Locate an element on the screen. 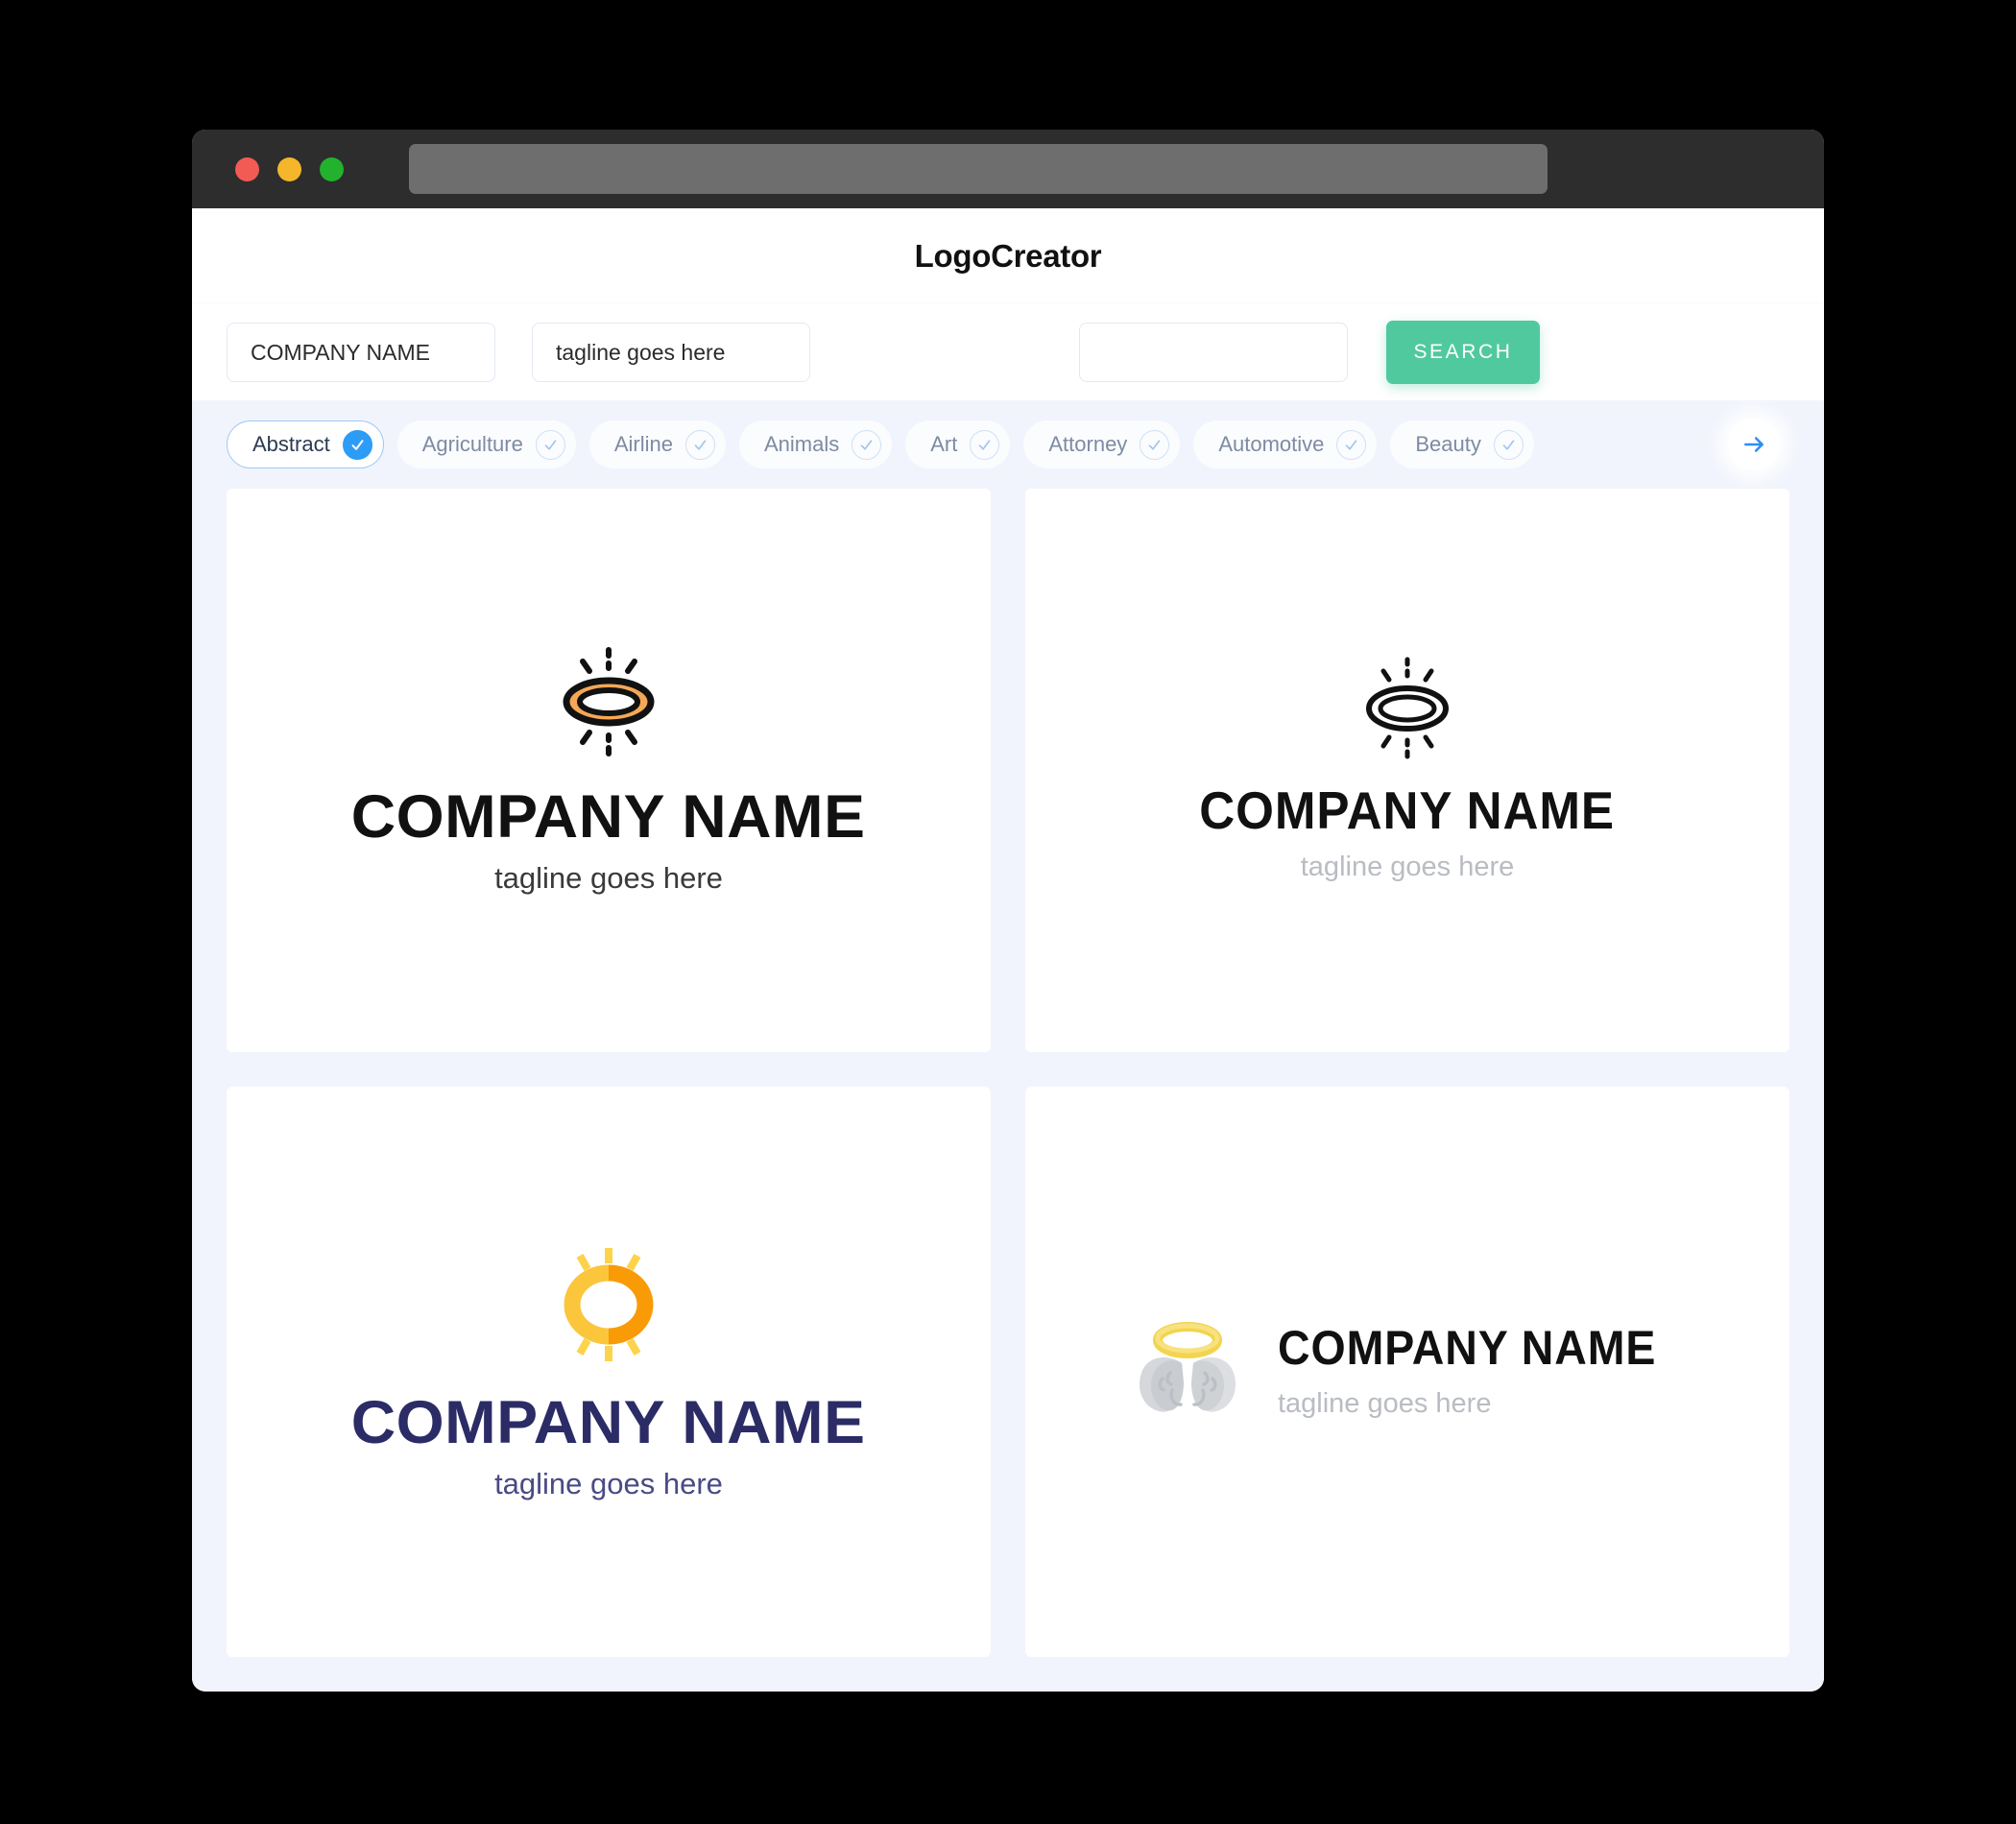  category-chip-abstract: Abstract is located at coordinates (305, 444).